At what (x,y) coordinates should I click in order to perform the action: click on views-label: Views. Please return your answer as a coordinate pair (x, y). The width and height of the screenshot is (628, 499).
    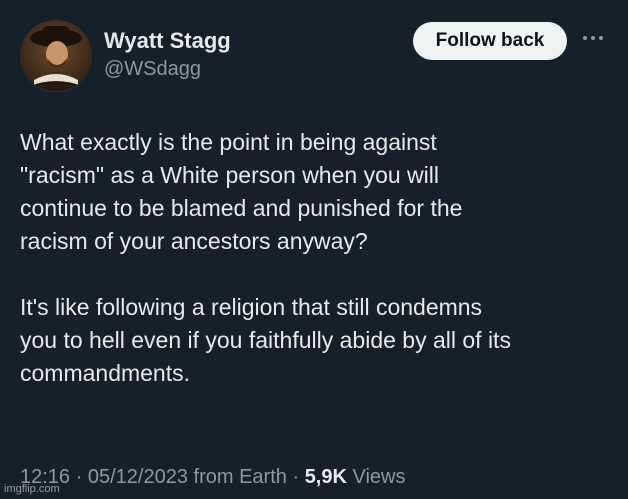
    Looking at the image, I should click on (379, 477).